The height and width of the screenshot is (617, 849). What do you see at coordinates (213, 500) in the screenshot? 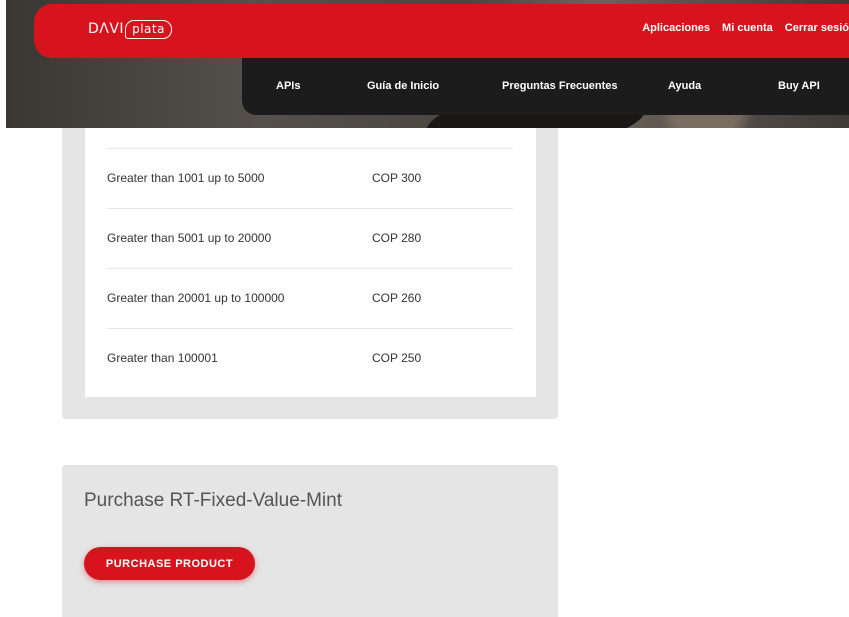
I see `purchase-title: Purchase RT-Fixed-Value-Mint` at bounding box center [213, 500].